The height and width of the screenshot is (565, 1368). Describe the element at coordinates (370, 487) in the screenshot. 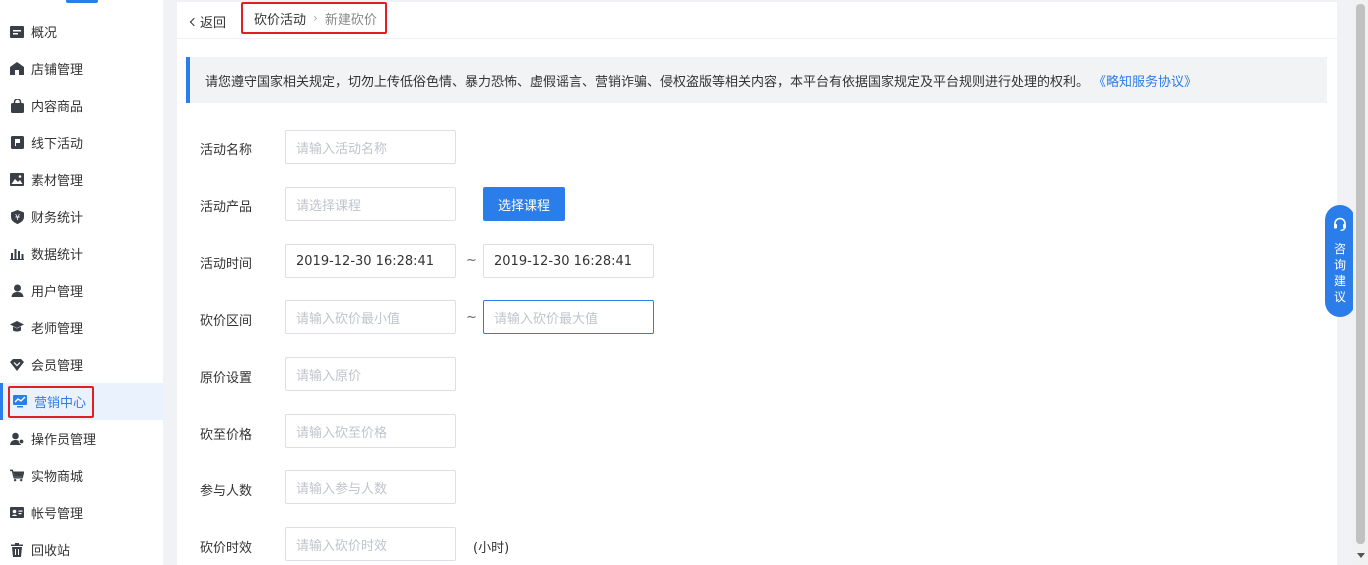

I see `participants-input: 请输入参与人数` at that location.